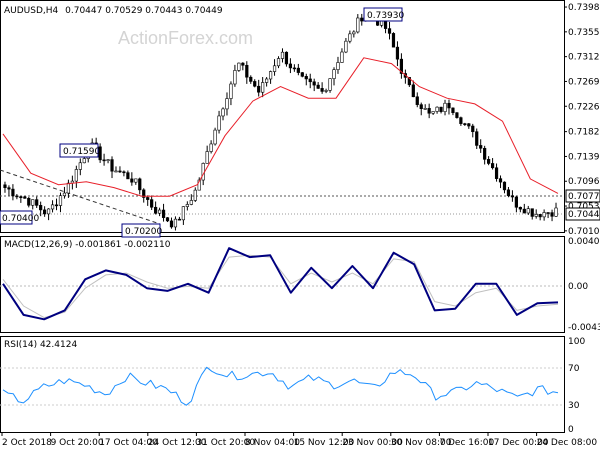 This screenshot has height=450, width=600. I want to click on current-price-label-text: 0.70449, so click(584, 215).